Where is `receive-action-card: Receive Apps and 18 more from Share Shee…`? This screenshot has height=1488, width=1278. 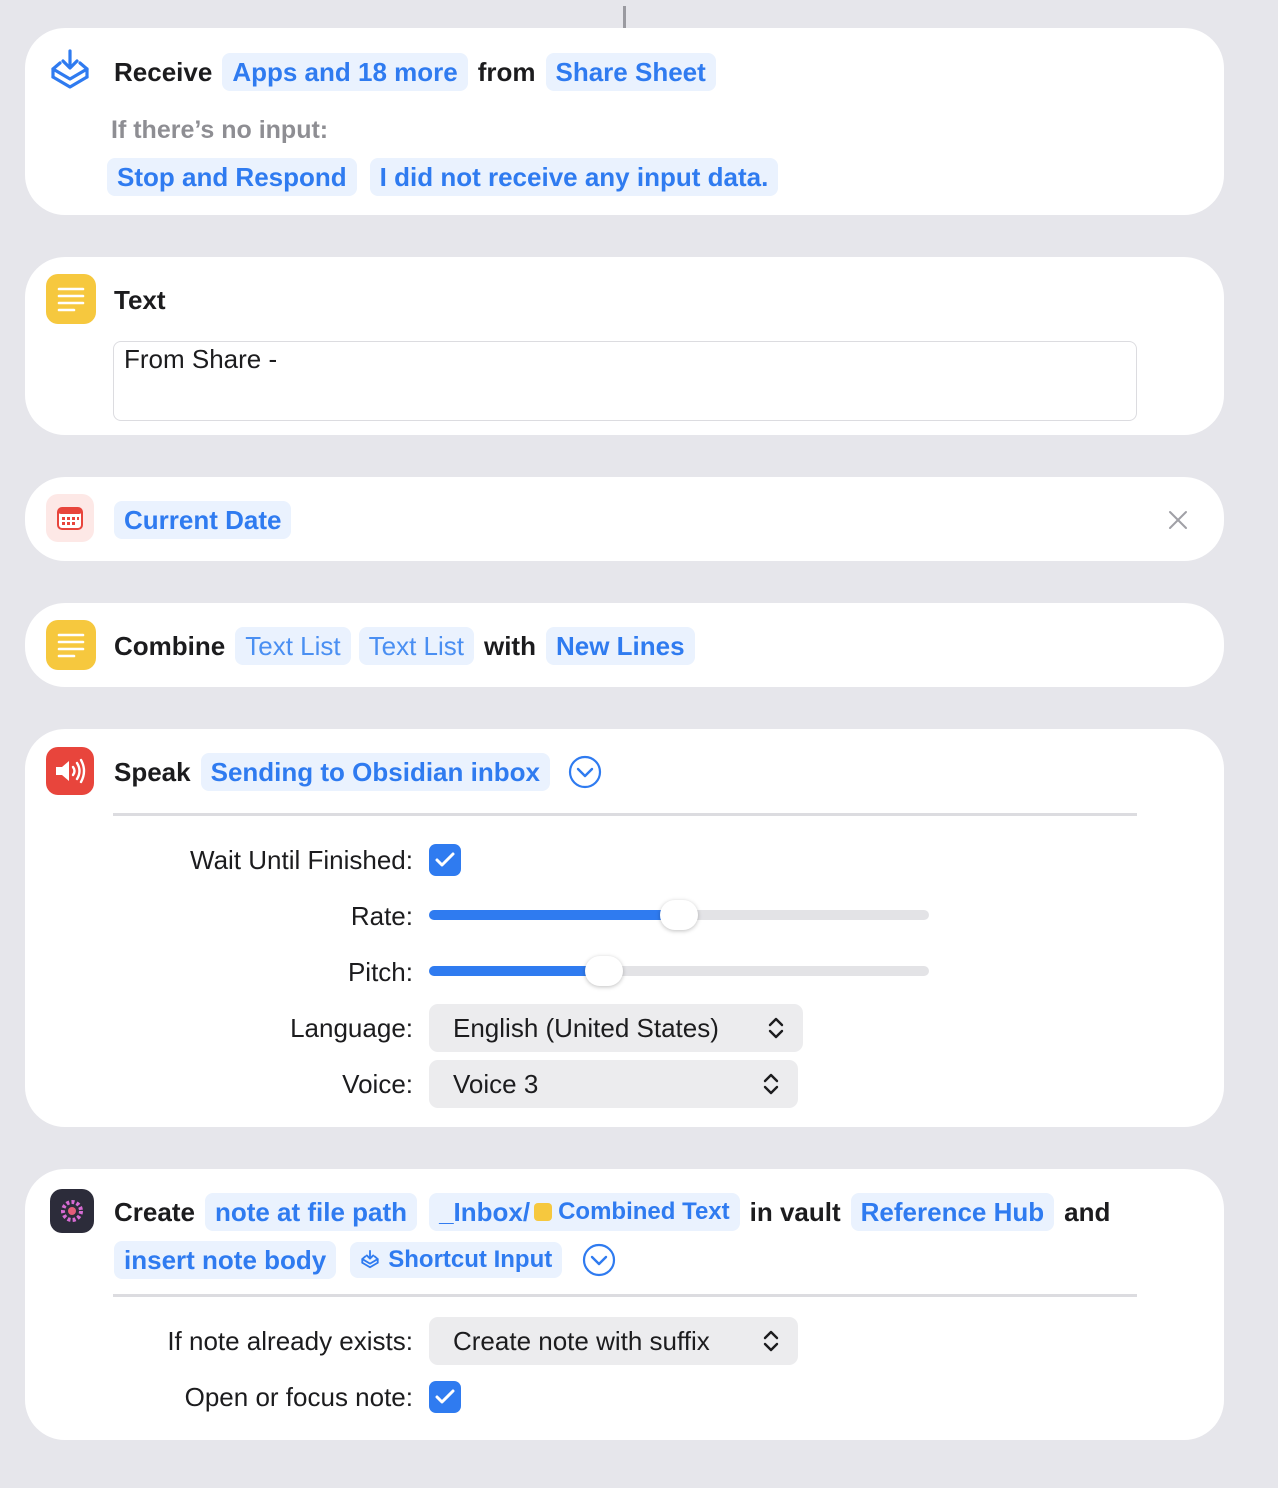
receive-action-card: Receive Apps and 18 more from Share Shee… is located at coordinates (624, 121).